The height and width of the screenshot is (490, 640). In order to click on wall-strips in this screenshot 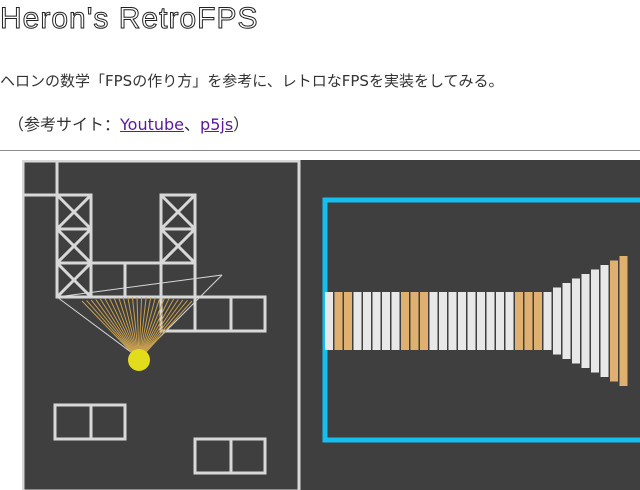, I will do `click(476, 321)`.